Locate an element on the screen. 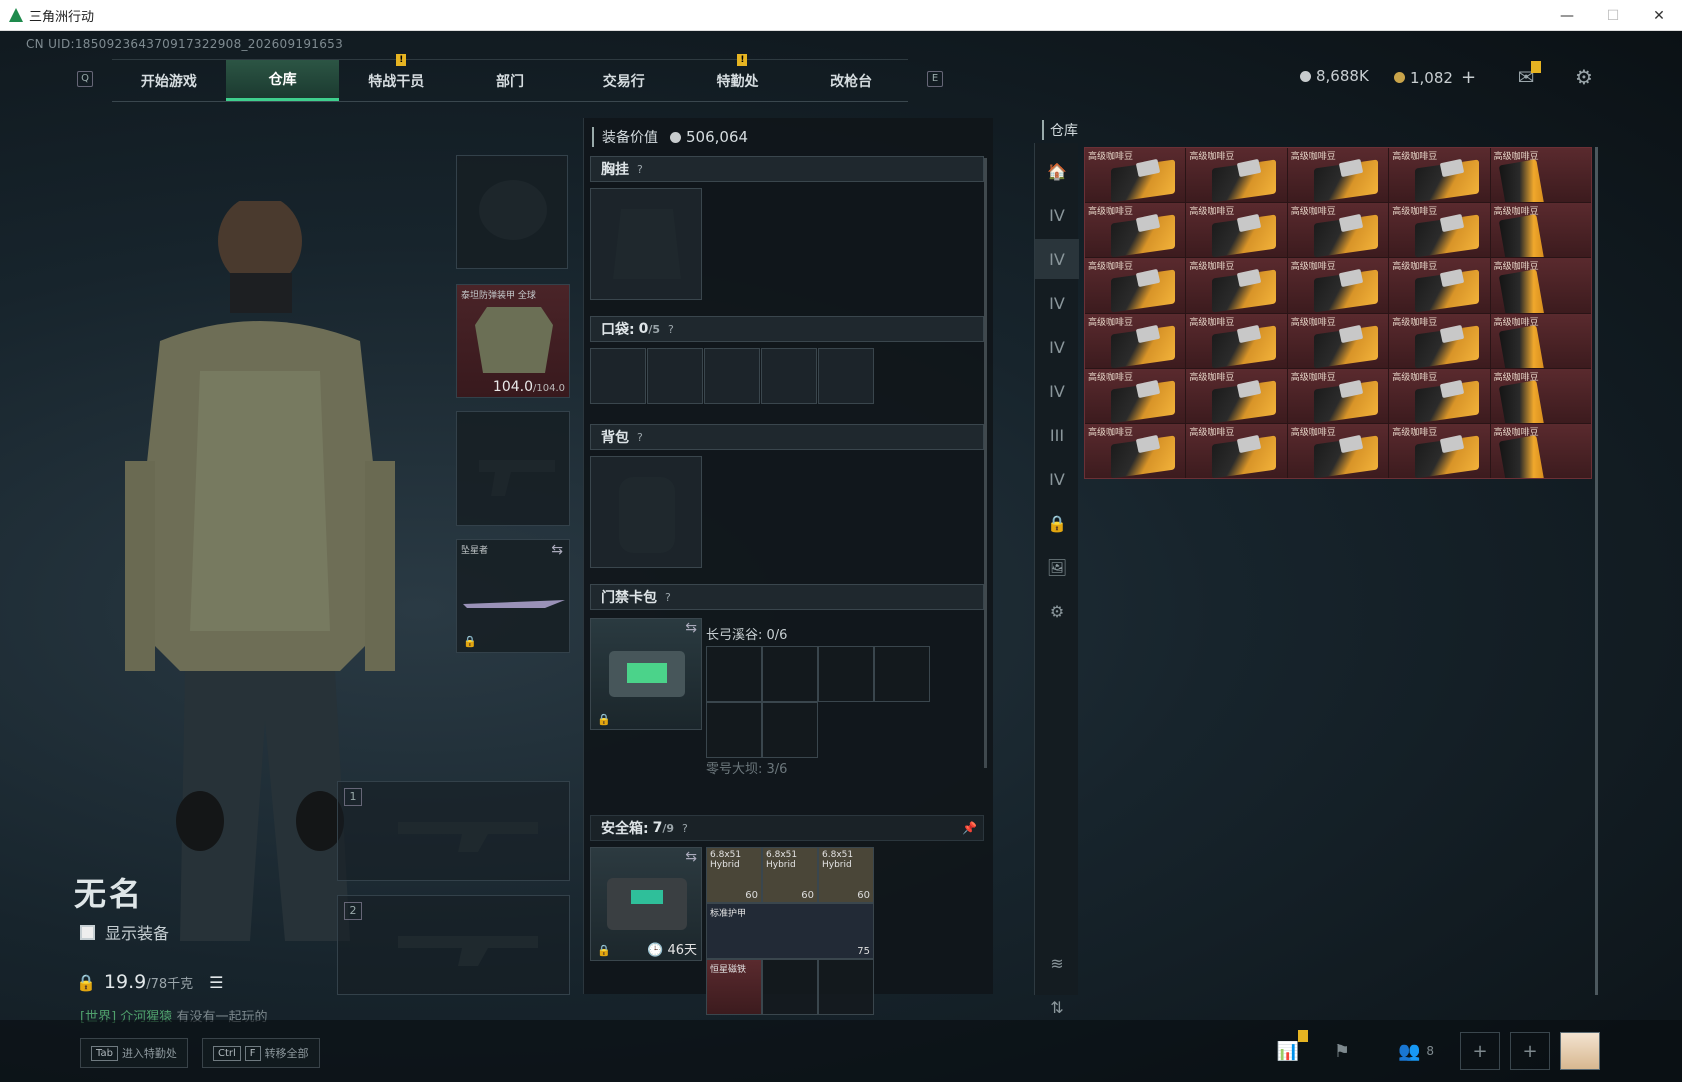  stats-chart-icon: 📊 is located at coordinates (1288, 1050).